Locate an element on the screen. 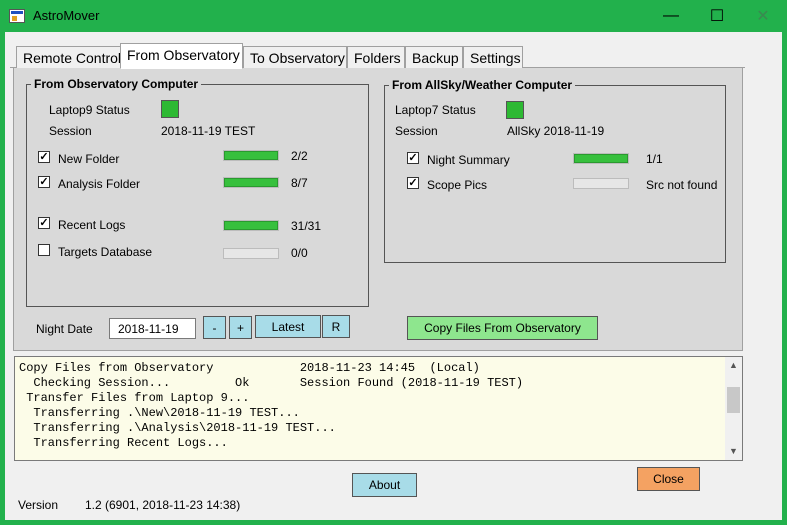 The height and width of the screenshot is (525, 787). session-value: 2018-11-19 TEST is located at coordinates (208, 131).